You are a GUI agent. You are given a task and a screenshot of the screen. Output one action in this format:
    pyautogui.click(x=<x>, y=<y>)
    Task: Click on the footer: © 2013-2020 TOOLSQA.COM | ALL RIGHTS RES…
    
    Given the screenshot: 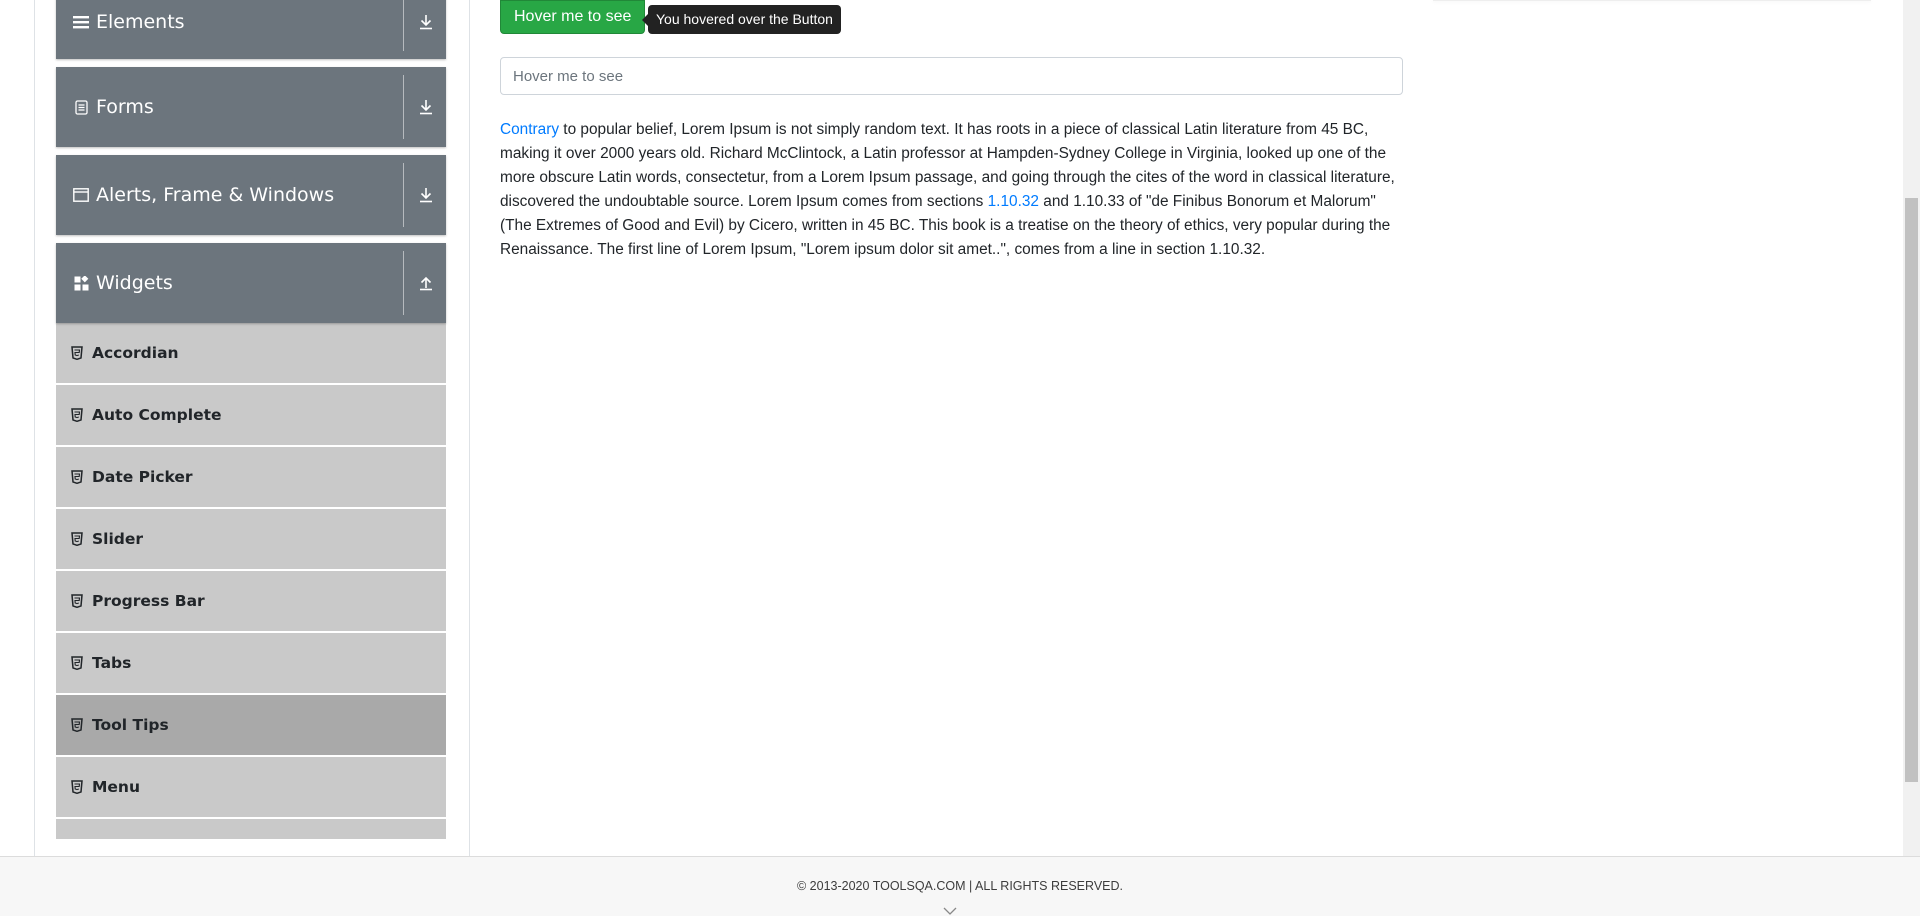 What is the action you would take?
    pyautogui.click(x=960, y=886)
    